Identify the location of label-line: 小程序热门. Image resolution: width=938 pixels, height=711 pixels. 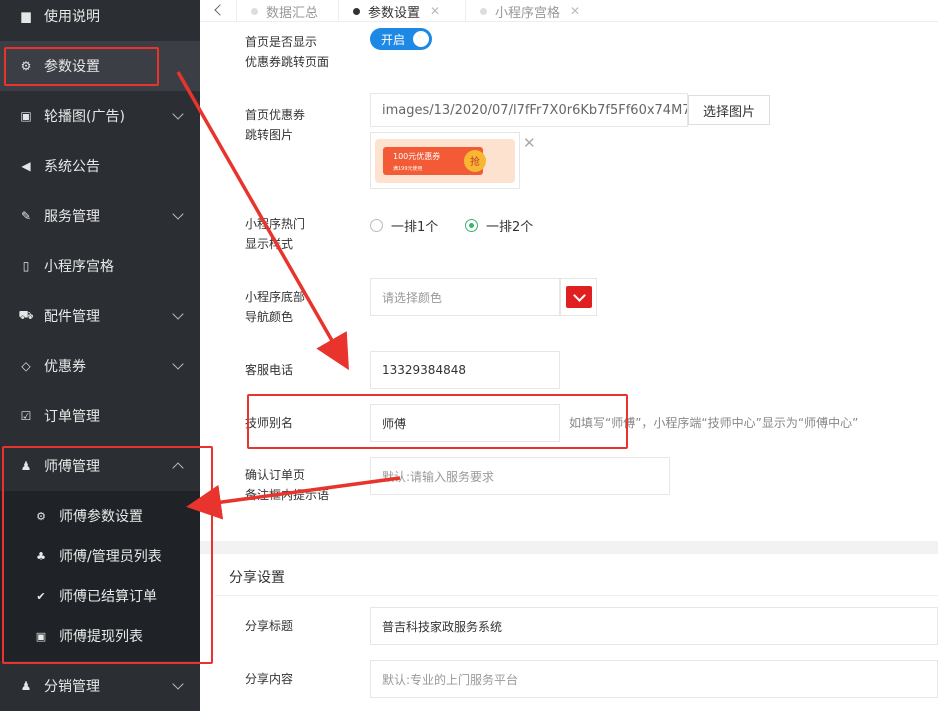
(275, 224).